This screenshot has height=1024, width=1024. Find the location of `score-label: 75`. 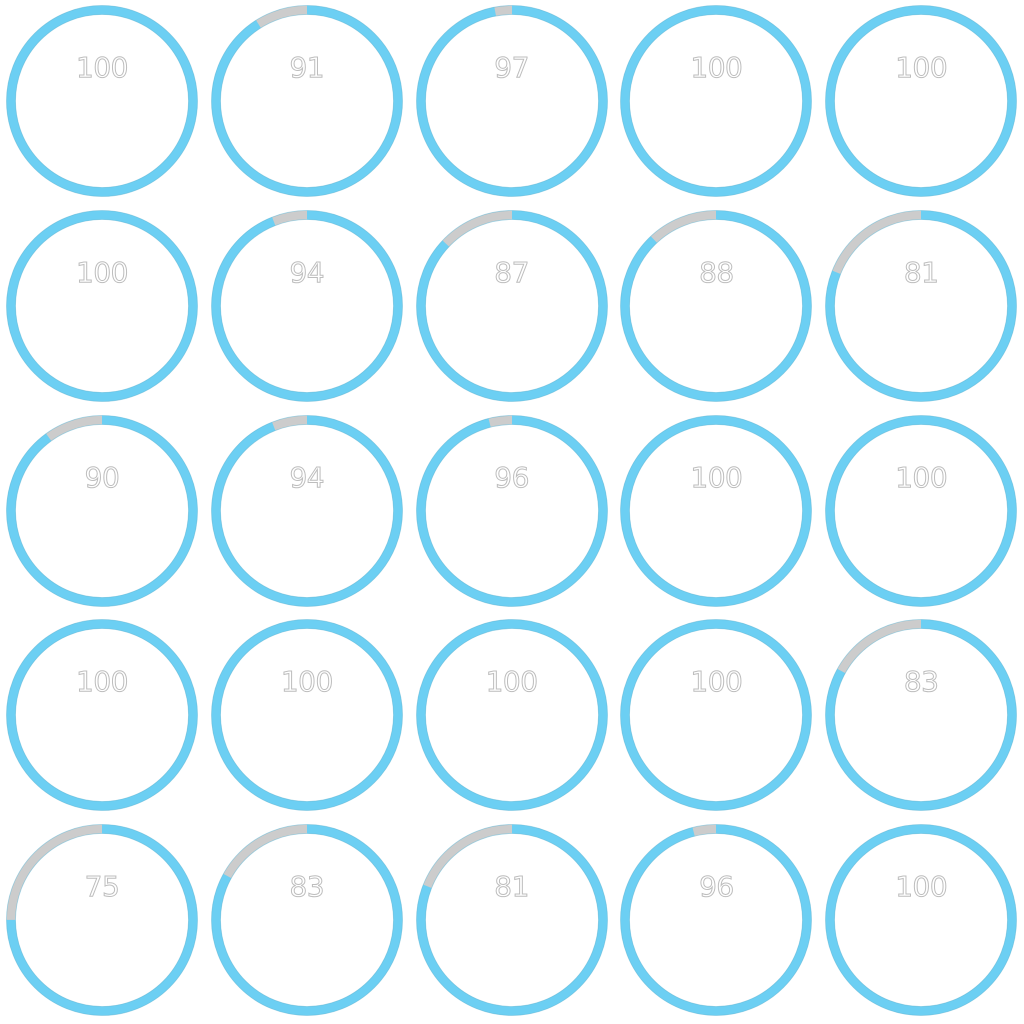

score-label: 75 is located at coordinates (102, 887).